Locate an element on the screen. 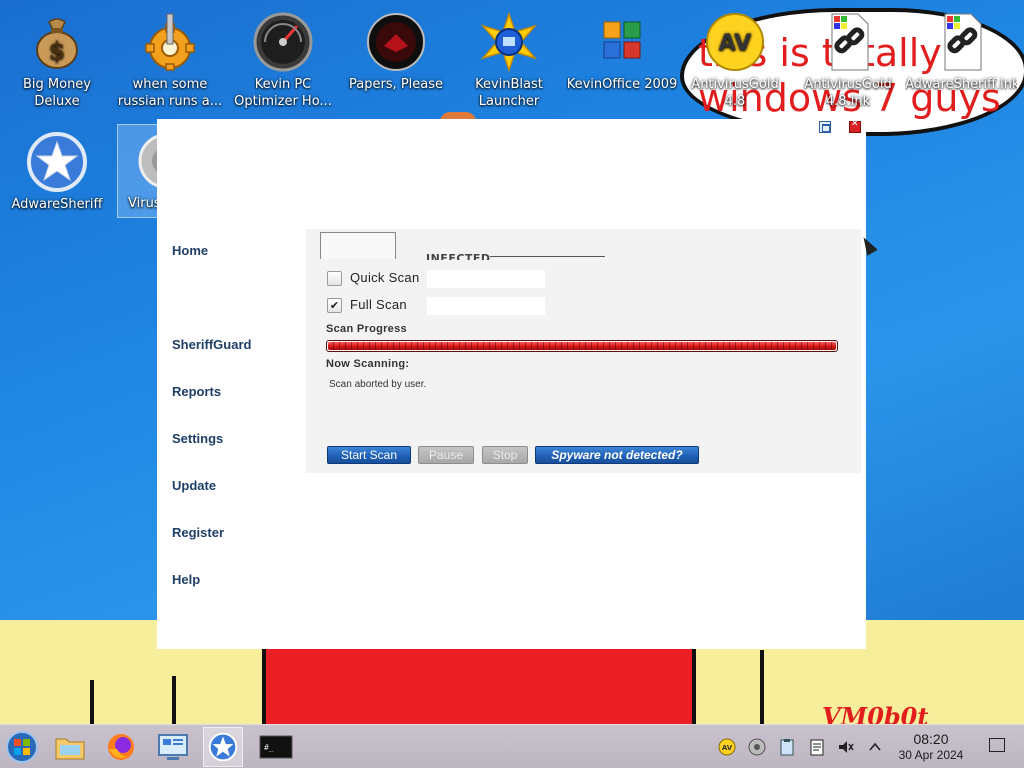 This screenshot has width=1024, height=768. clock-time: 08:20 is located at coordinates (931, 739).